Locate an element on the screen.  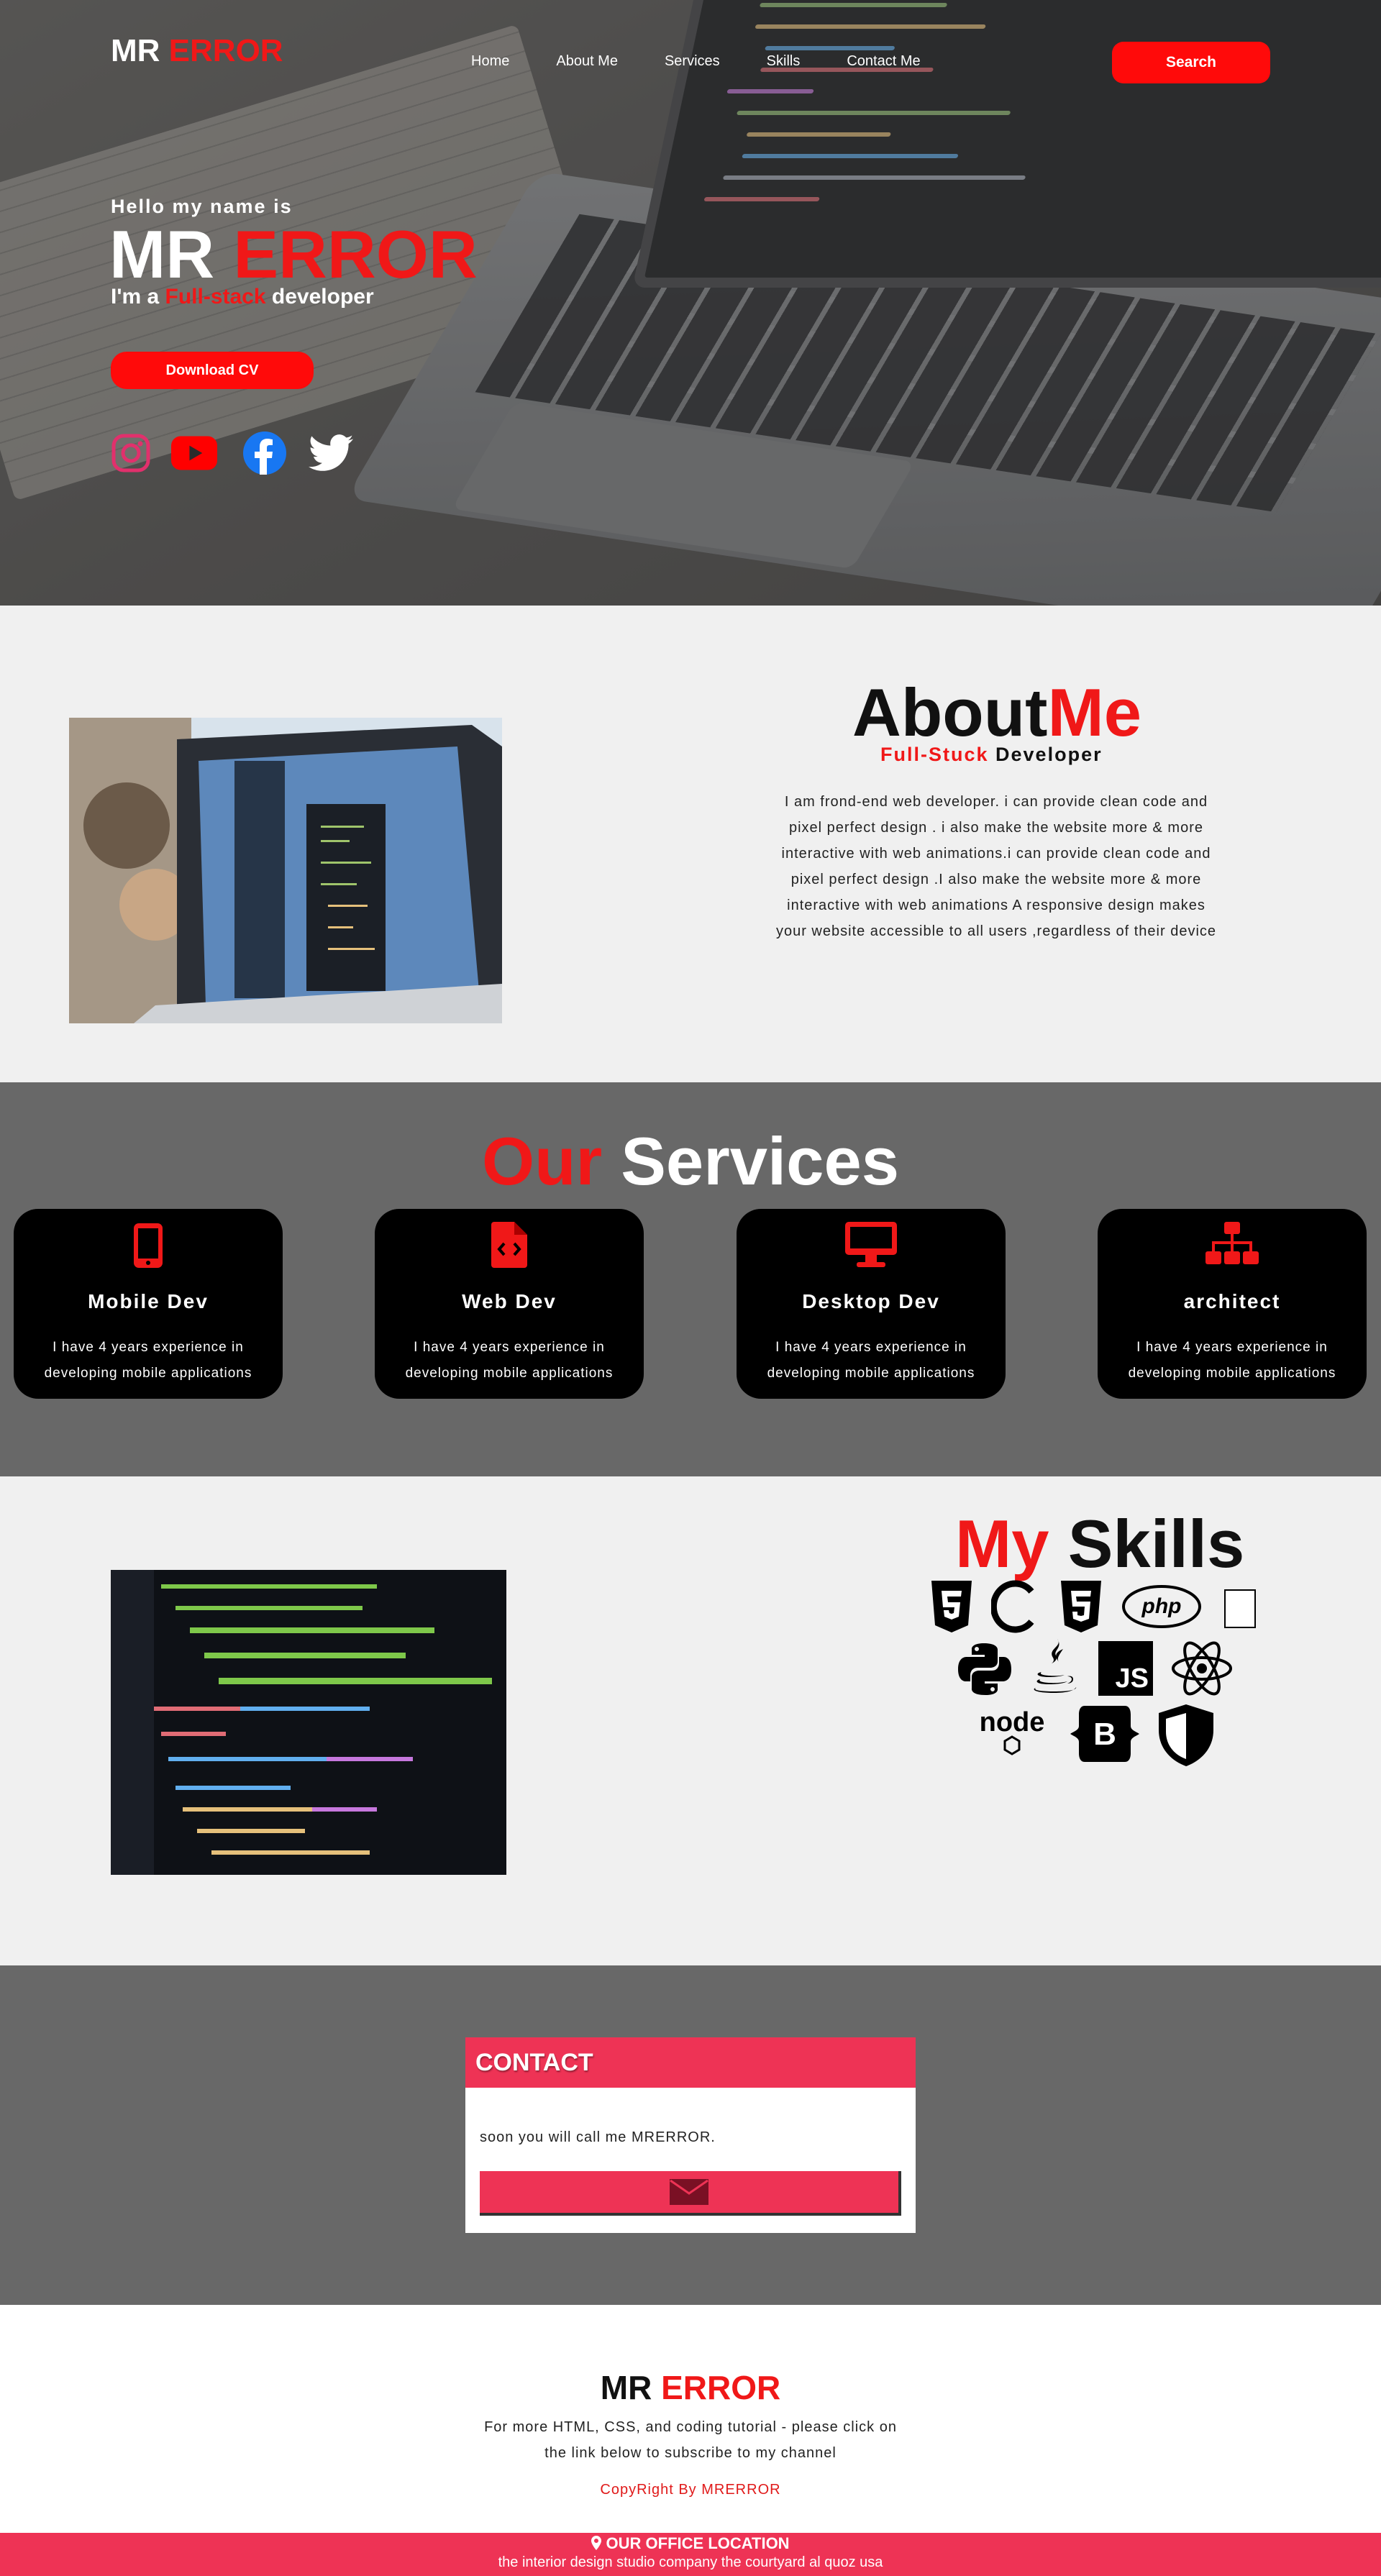
role-highlight: Full-stack is located at coordinates (215, 297).